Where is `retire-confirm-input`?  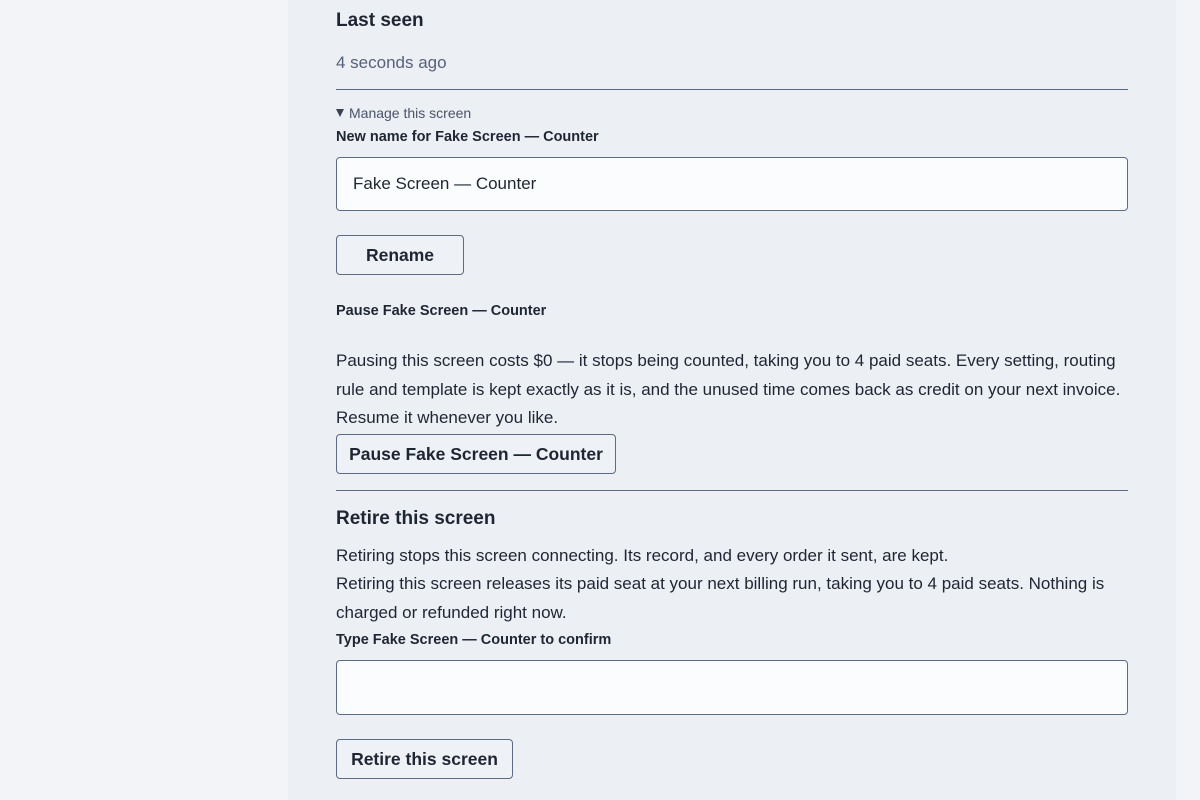
retire-confirm-input is located at coordinates (732, 687).